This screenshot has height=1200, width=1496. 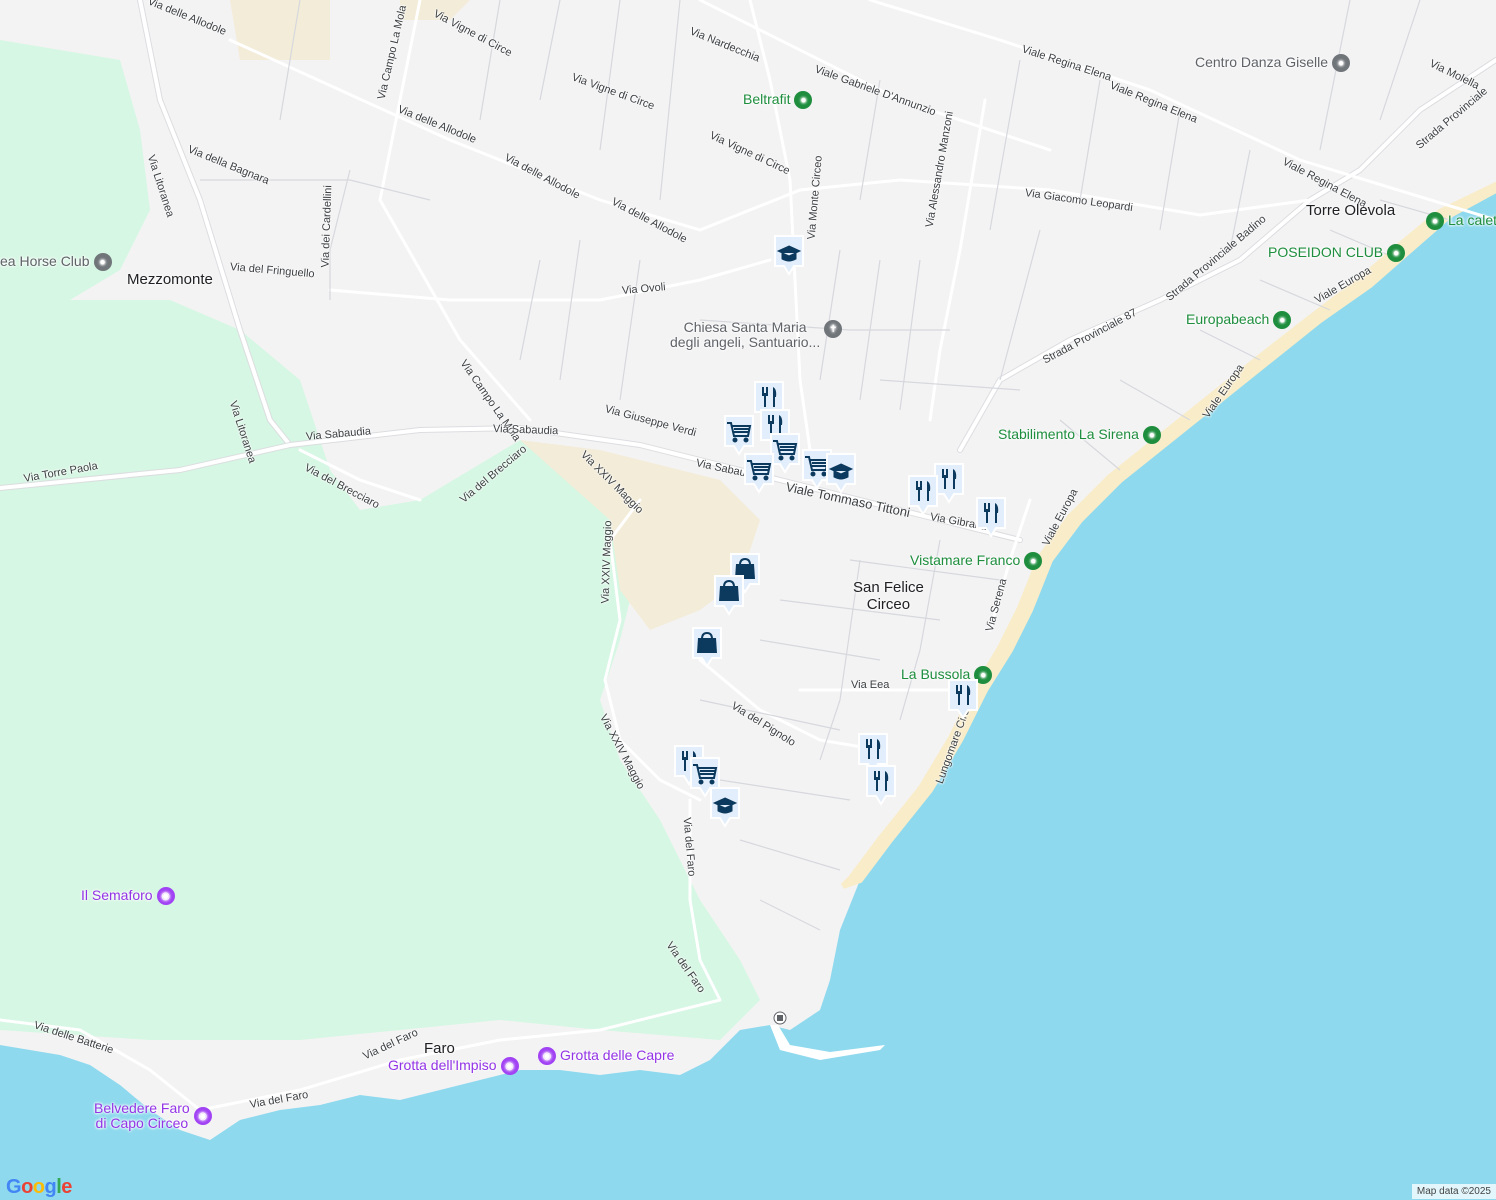 What do you see at coordinates (780, 1018) in the screenshot?
I see `harbour-icon` at bounding box center [780, 1018].